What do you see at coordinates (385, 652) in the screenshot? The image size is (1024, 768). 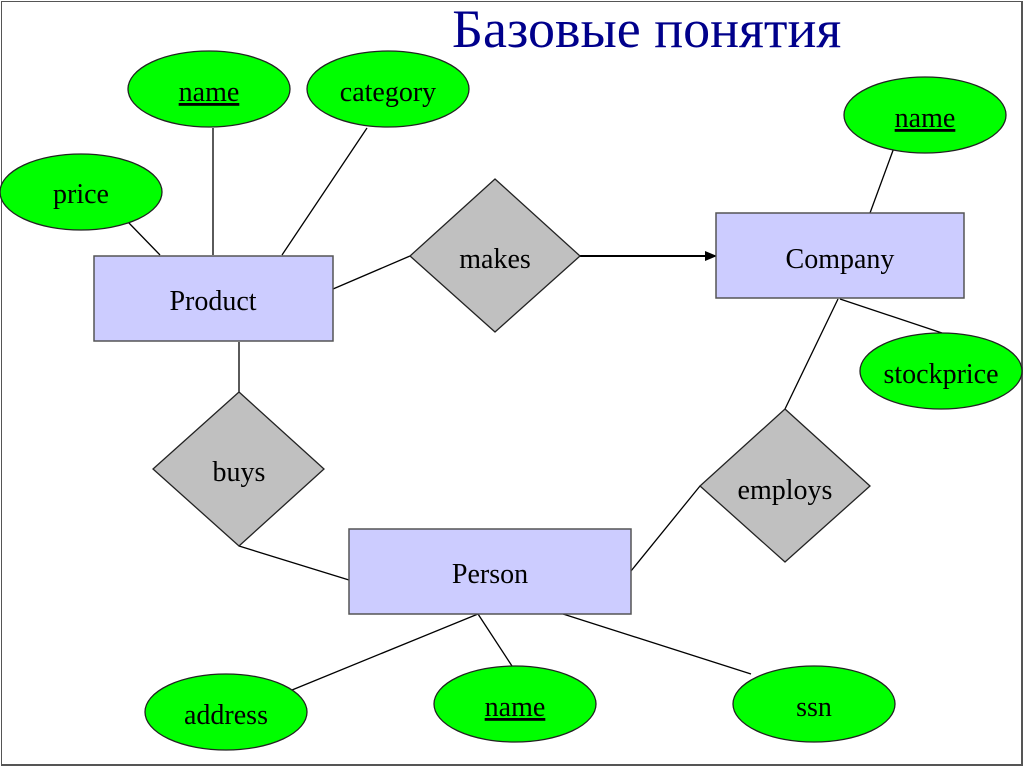 I see `connector-person-address` at bounding box center [385, 652].